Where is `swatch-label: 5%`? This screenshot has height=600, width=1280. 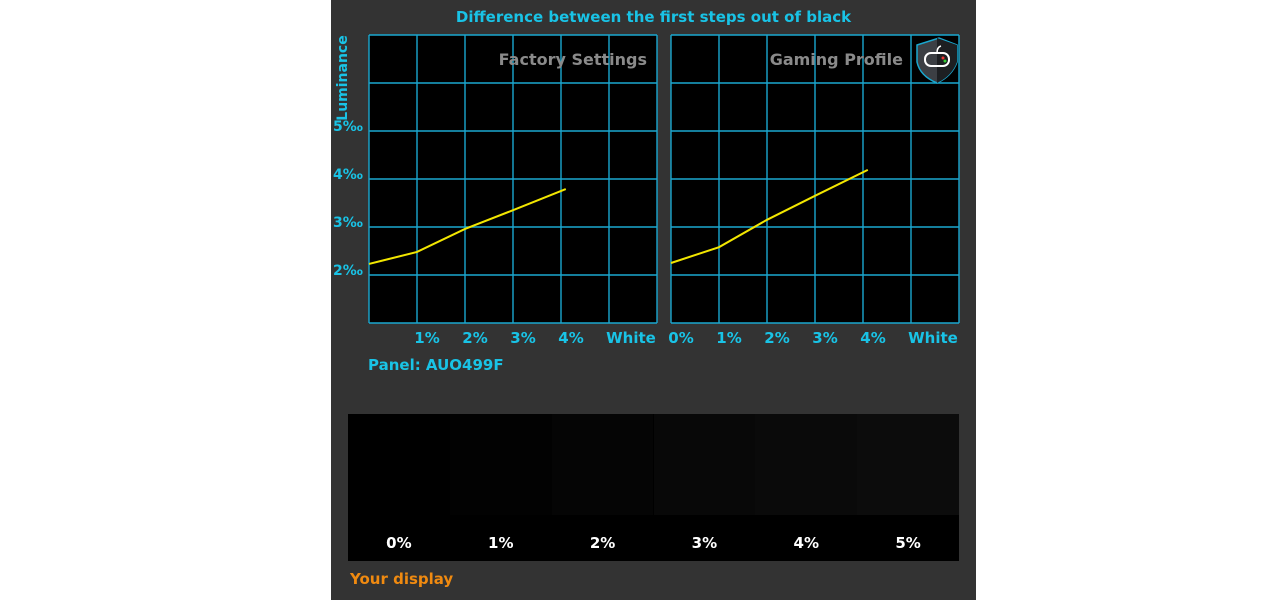 swatch-label: 5% is located at coordinates (908, 543).